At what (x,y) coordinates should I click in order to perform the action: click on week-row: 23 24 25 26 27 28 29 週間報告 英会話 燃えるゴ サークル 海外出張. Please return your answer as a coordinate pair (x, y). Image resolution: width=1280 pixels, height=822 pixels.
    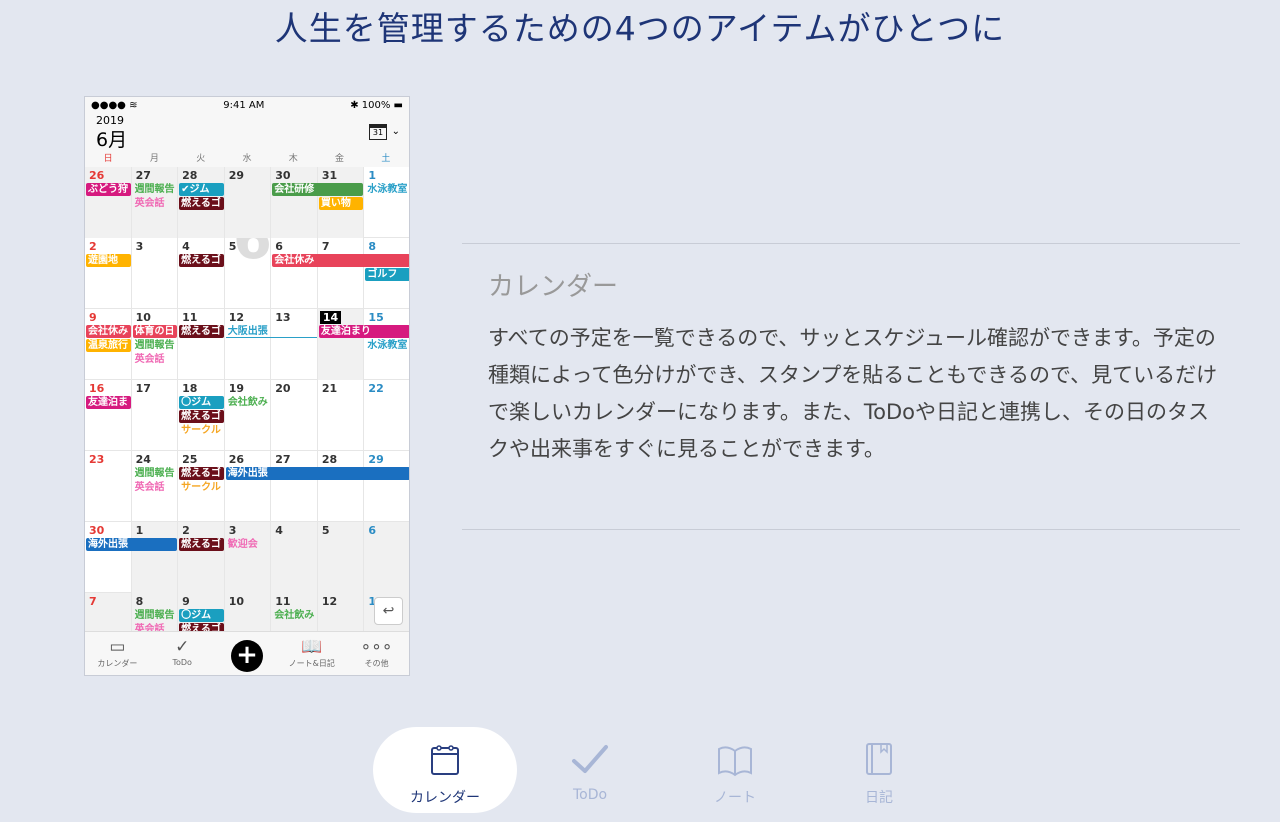
    Looking at the image, I should click on (247, 486).